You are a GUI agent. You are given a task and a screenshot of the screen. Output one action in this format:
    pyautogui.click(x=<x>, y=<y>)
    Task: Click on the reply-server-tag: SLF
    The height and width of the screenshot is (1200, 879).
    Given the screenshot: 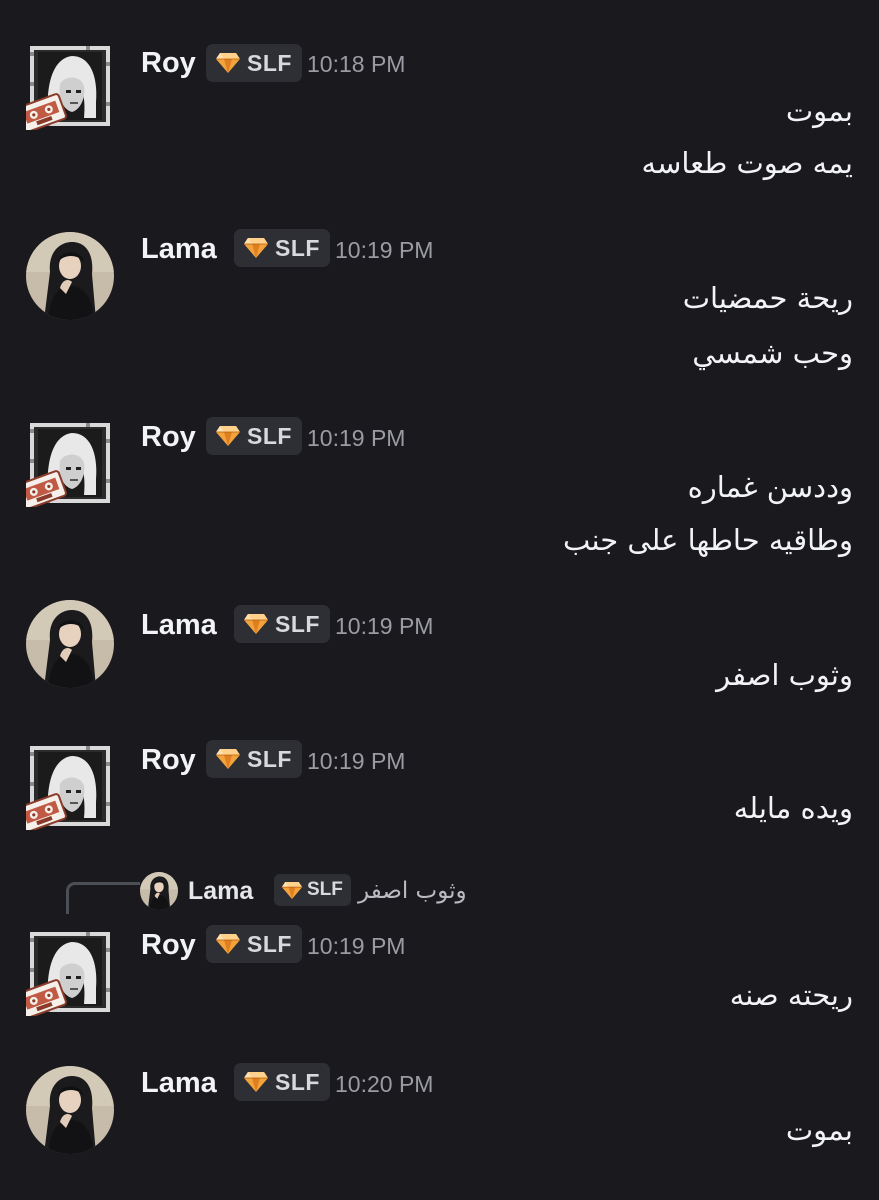 What is the action you would take?
    pyautogui.click(x=312, y=890)
    